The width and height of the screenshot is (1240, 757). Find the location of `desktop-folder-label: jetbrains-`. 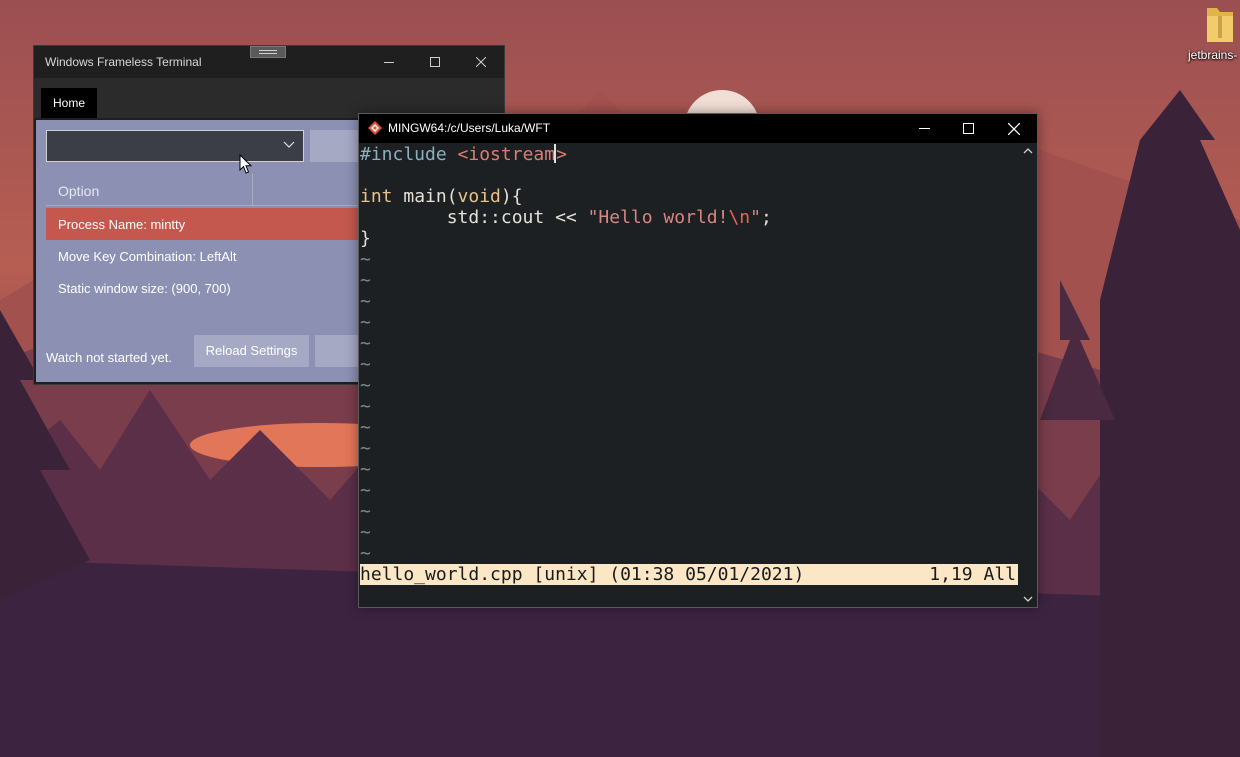

desktop-folder-label: jetbrains- is located at coordinates (1213, 55).